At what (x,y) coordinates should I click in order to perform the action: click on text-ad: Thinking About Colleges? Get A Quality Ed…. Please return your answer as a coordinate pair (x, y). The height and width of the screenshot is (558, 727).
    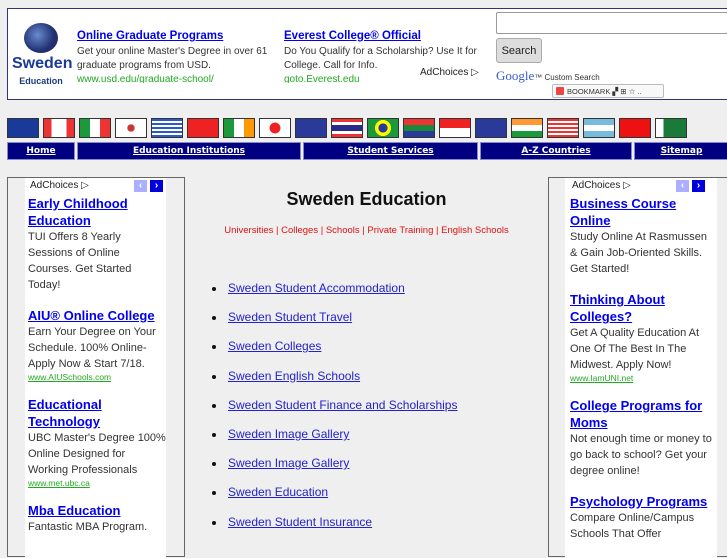
    Looking at the image, I should click on (643, 337).